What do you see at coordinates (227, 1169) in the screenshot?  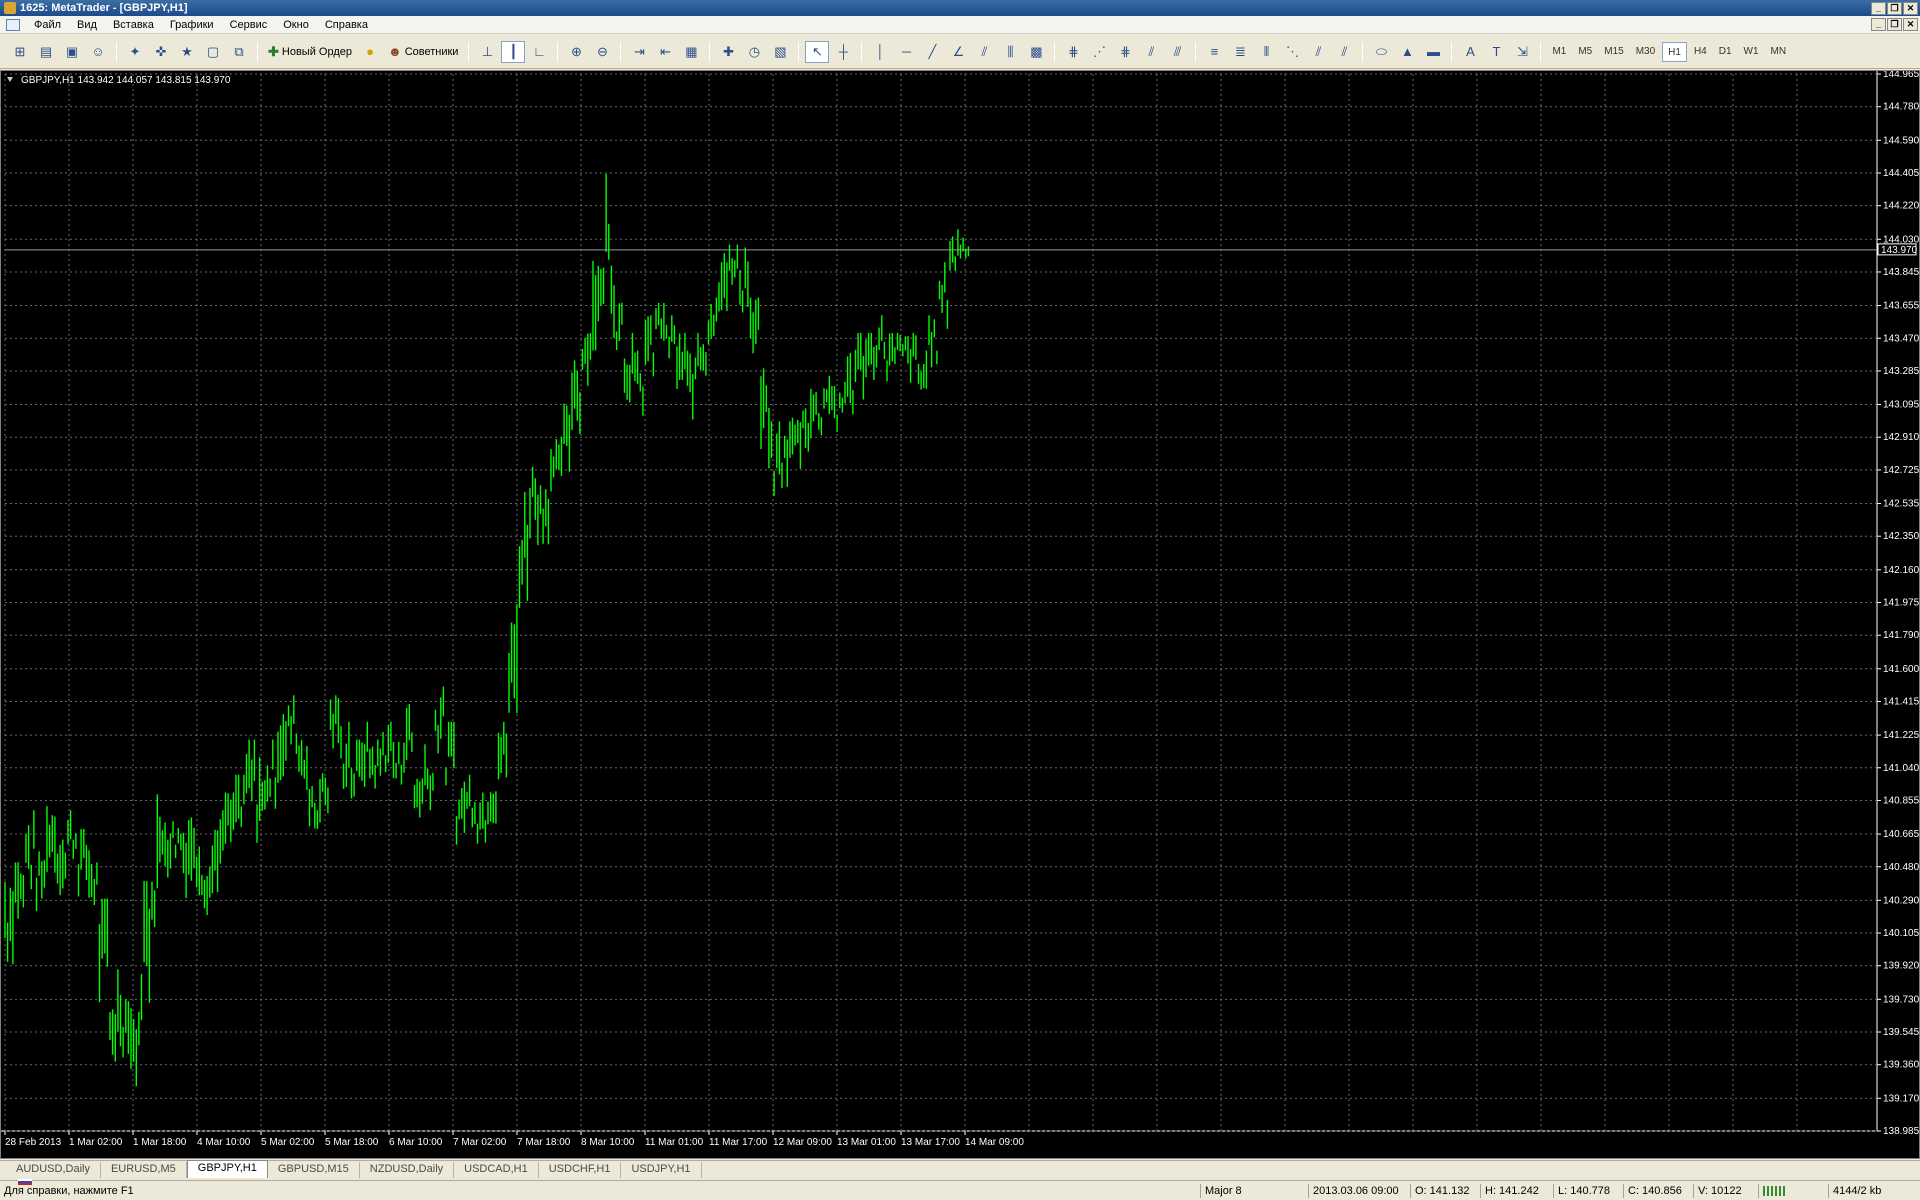 I see `tab-gbpjpy-h1: GBPJPY,H1` at bounding box center [227, 1169].